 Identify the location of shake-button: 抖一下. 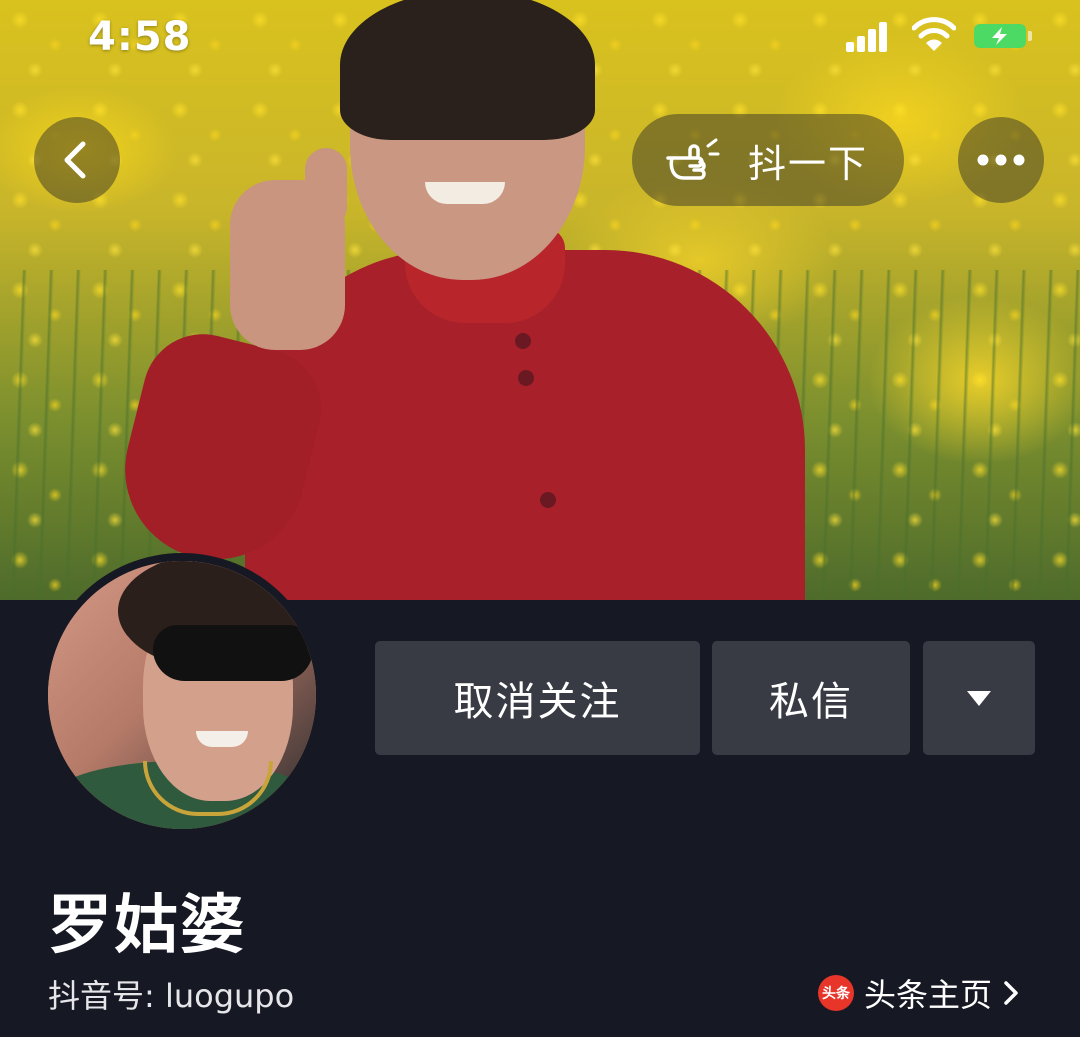
(768, 160).